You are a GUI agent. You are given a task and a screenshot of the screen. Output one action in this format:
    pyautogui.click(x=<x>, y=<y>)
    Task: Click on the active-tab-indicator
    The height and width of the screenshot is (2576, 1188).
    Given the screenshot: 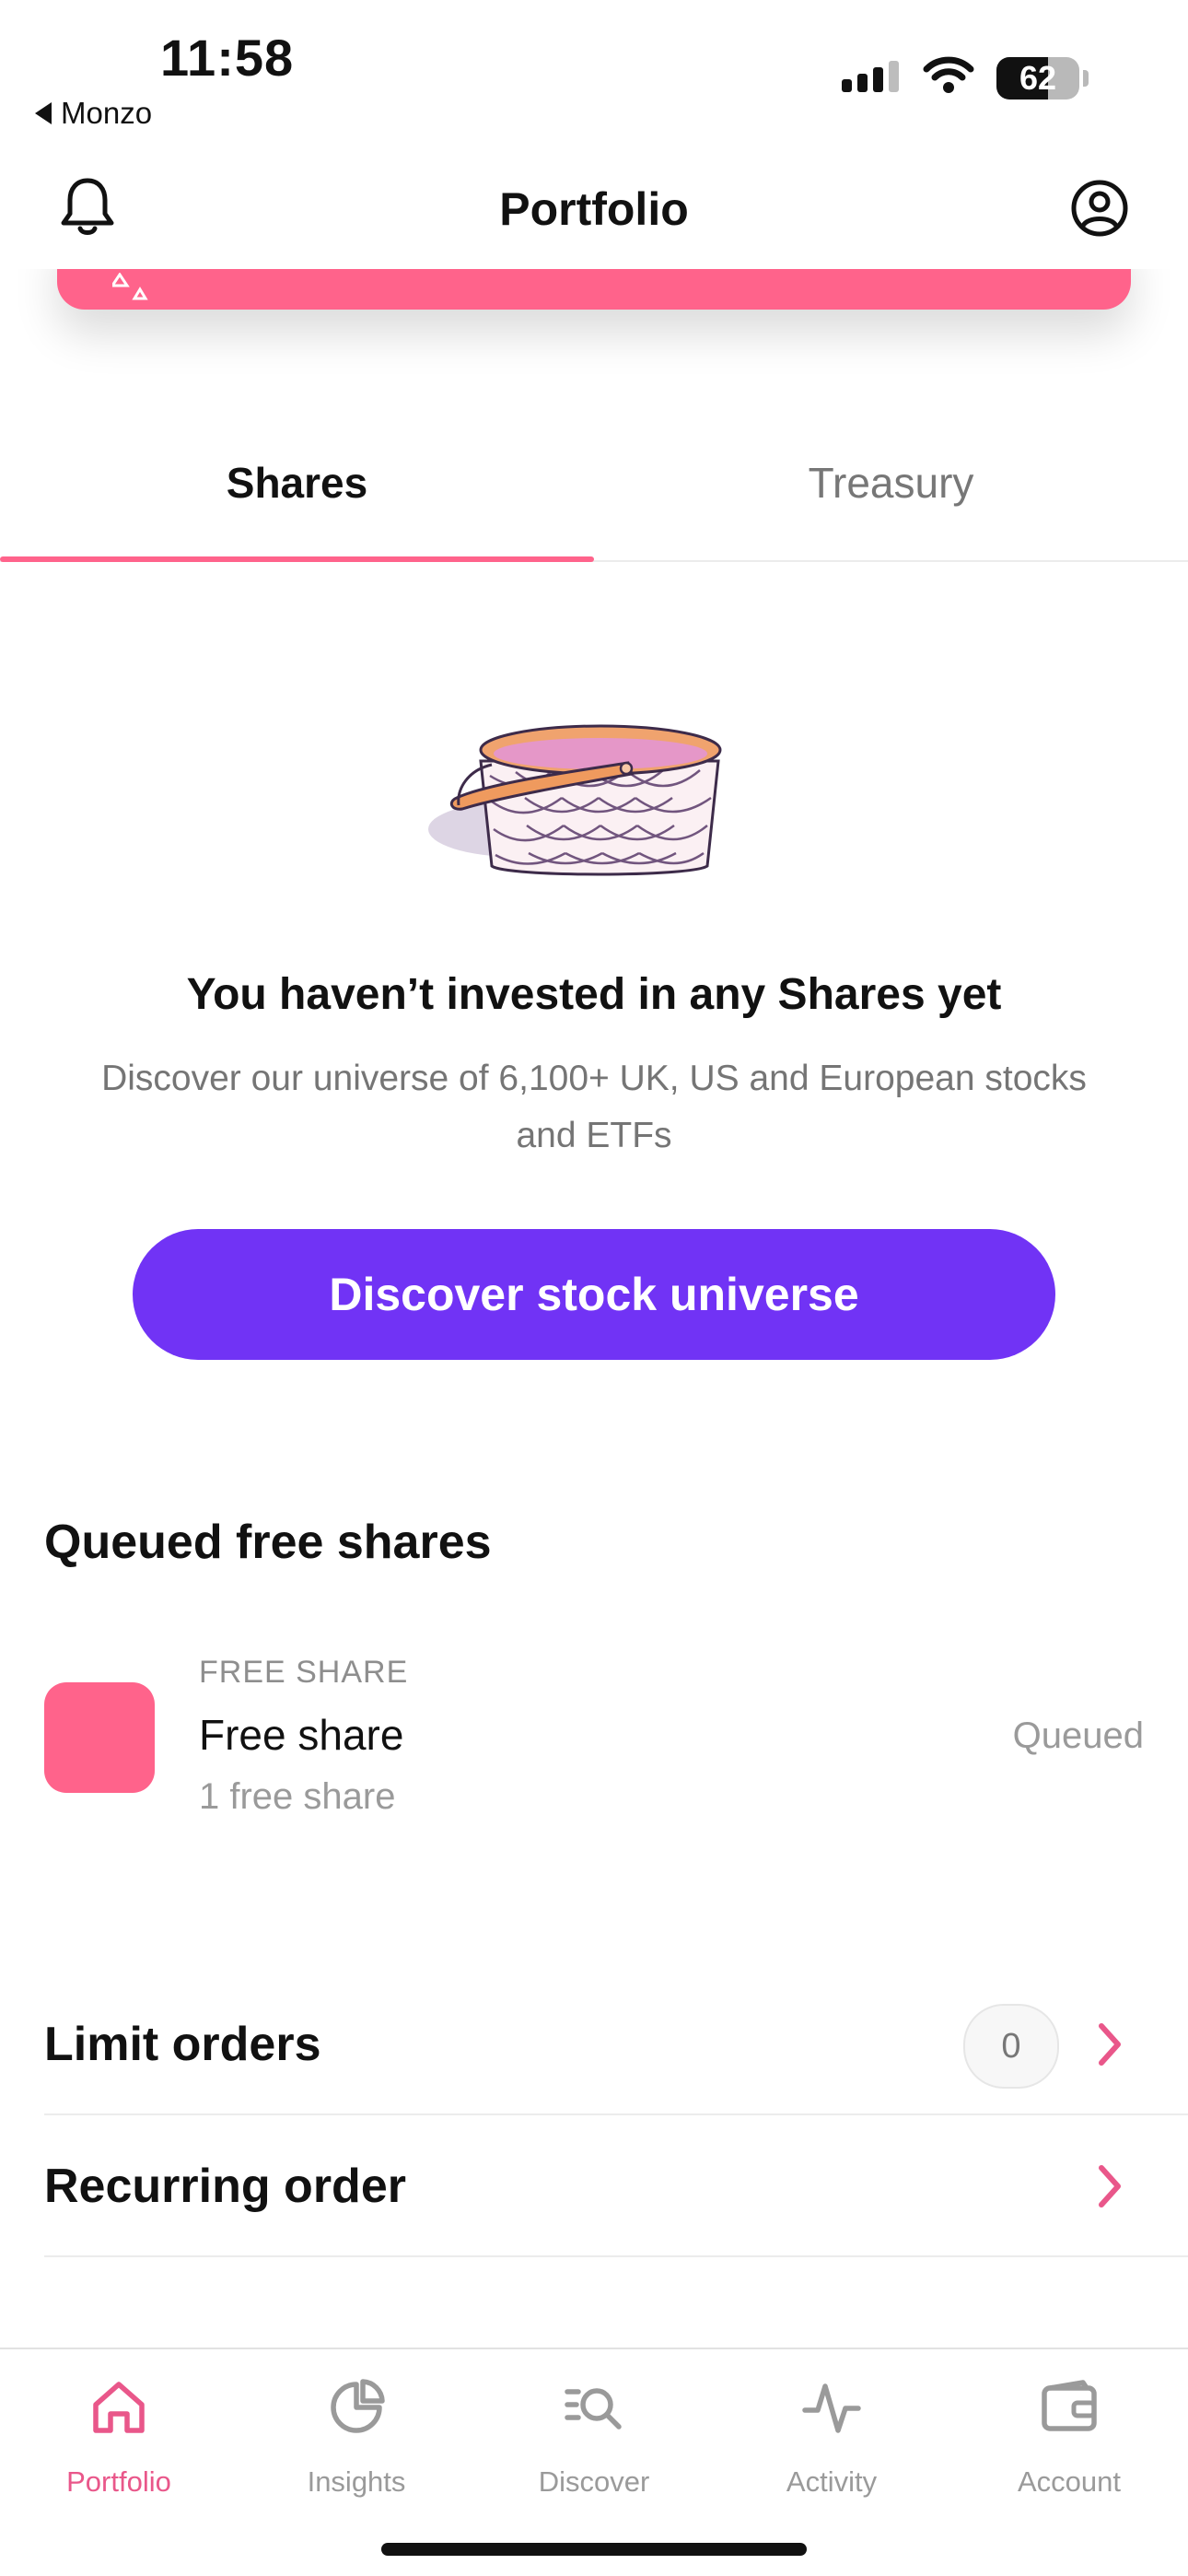 What is the action you would take?
    pyautogui.click(x=297, y=559)
    